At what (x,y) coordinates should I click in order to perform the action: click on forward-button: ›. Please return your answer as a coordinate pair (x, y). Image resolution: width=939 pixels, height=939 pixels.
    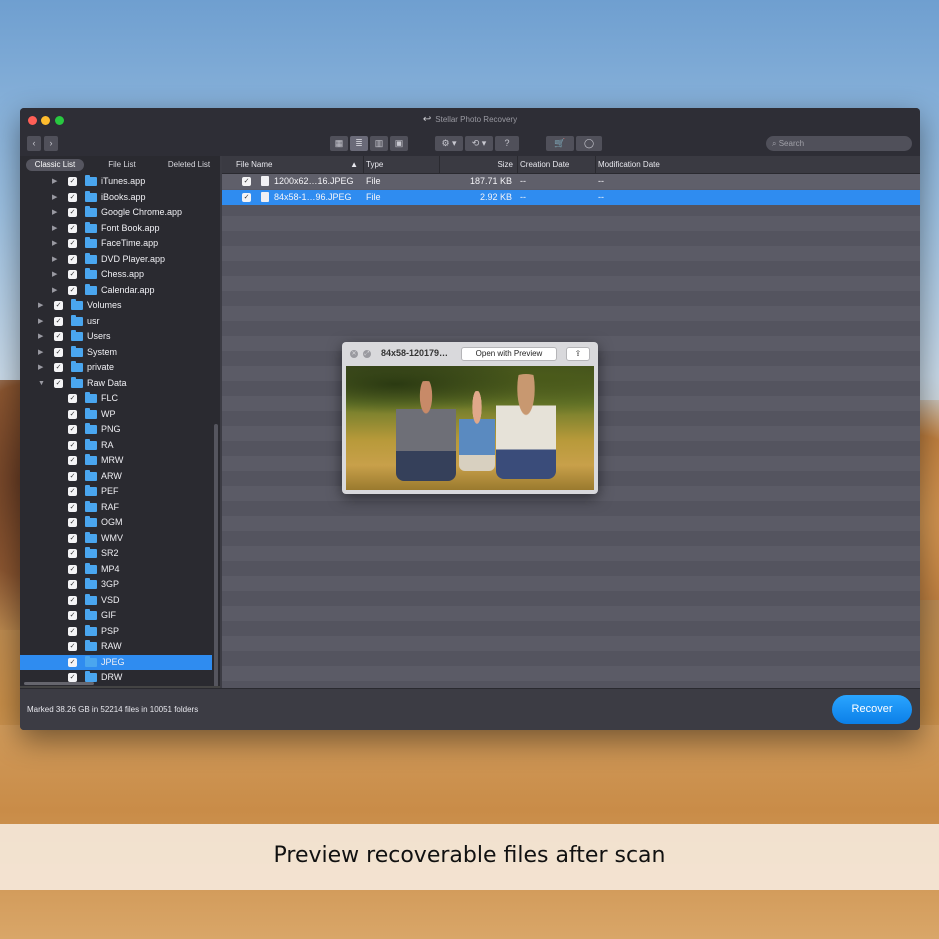
    Looking at the image, I should click on (51, 143).